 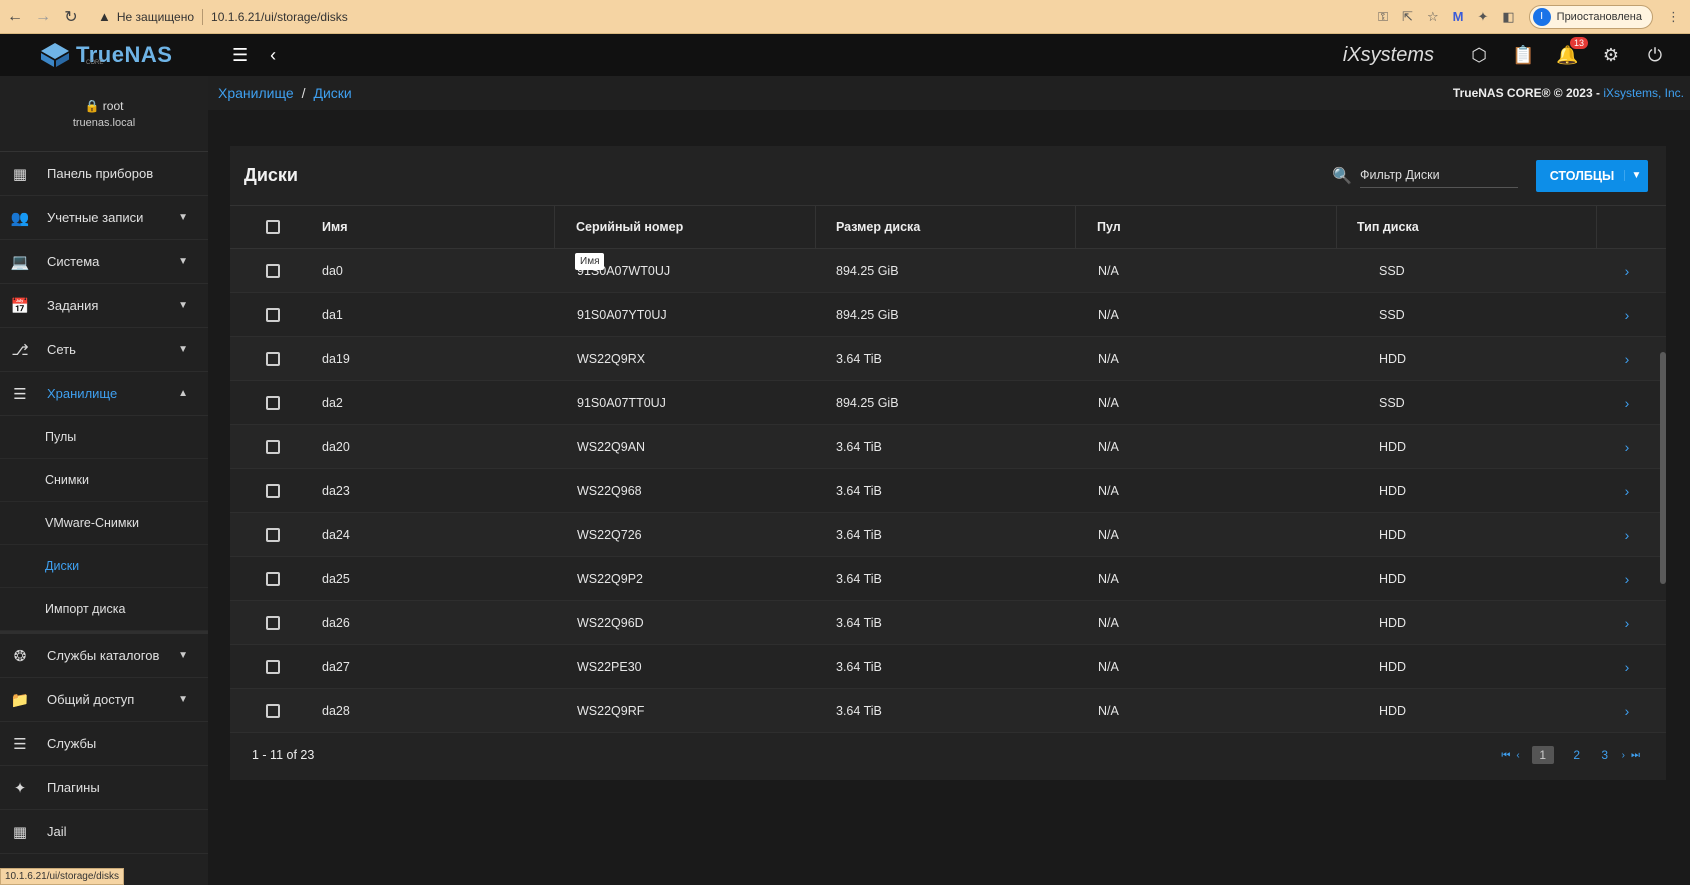 I want to click on select-all-checkbox, so click(x=273, y=227).